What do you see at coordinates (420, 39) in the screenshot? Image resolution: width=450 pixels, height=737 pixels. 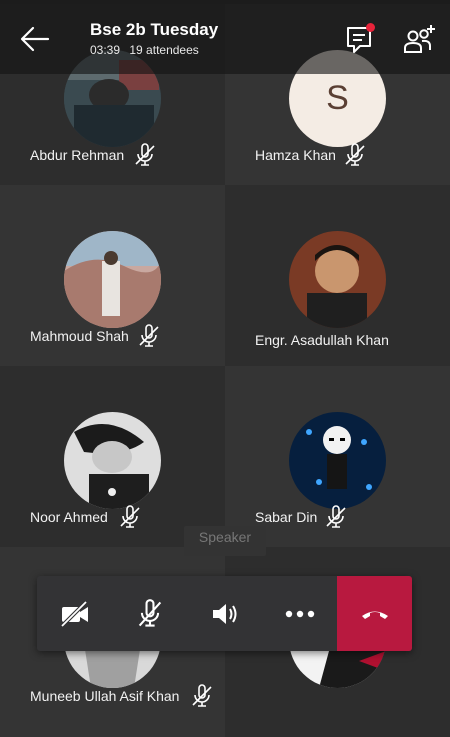 I see `add-participants-icon` at bounding box center [420, 39].